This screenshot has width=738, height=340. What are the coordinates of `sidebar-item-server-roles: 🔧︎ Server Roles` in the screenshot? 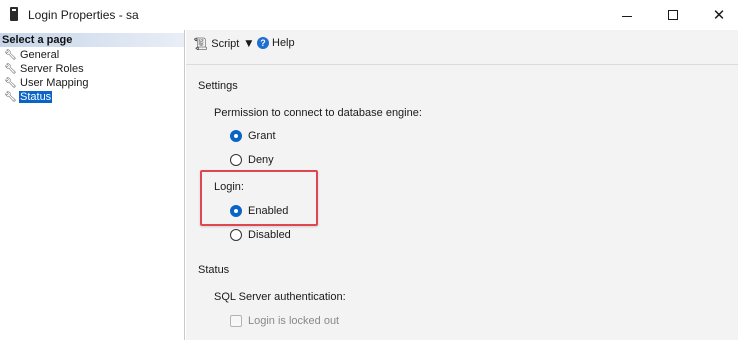 It's located at (44, 69).